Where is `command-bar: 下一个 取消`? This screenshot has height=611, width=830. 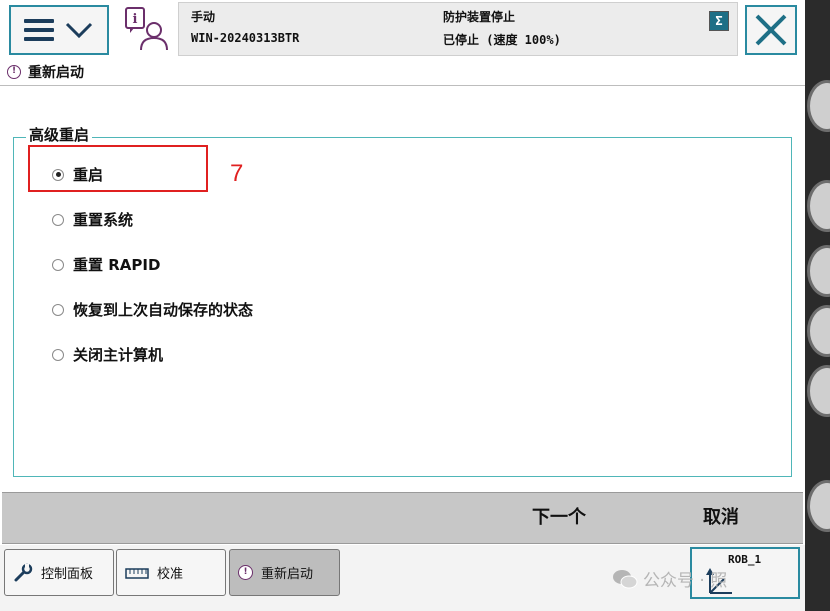 command-bar: 下一个 取消 is located at coordinates (402, 518).